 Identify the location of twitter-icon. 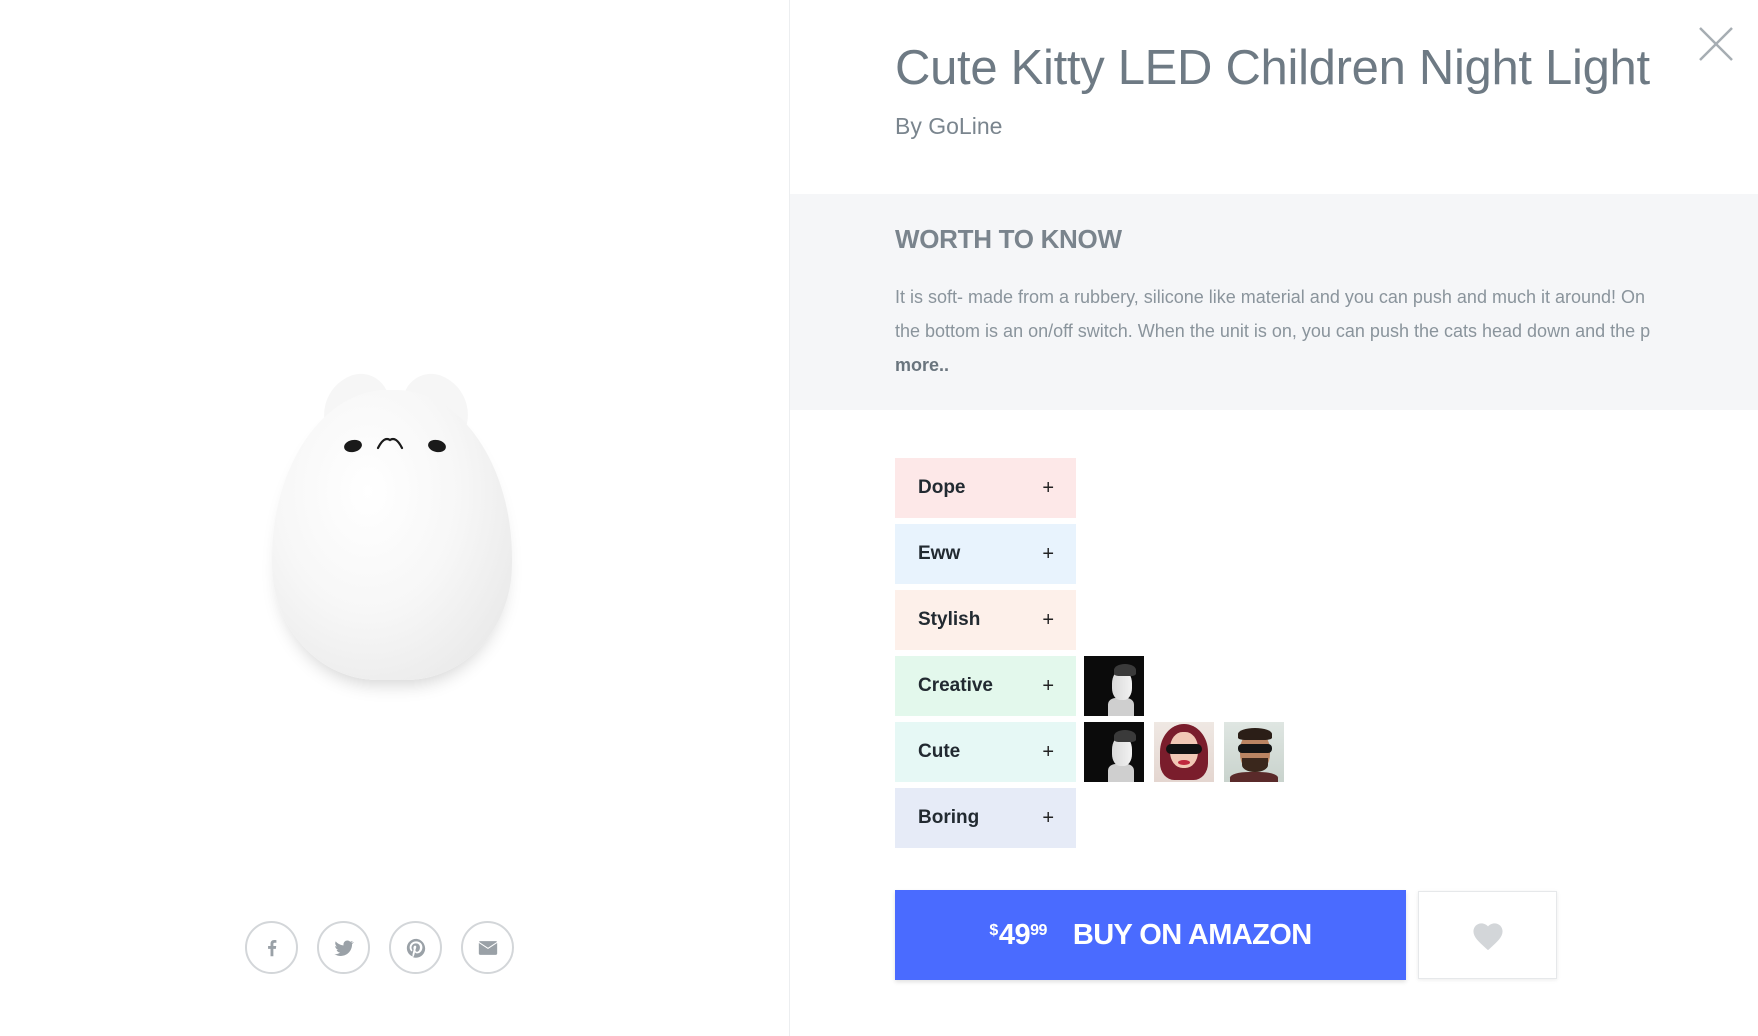
(343, 948).